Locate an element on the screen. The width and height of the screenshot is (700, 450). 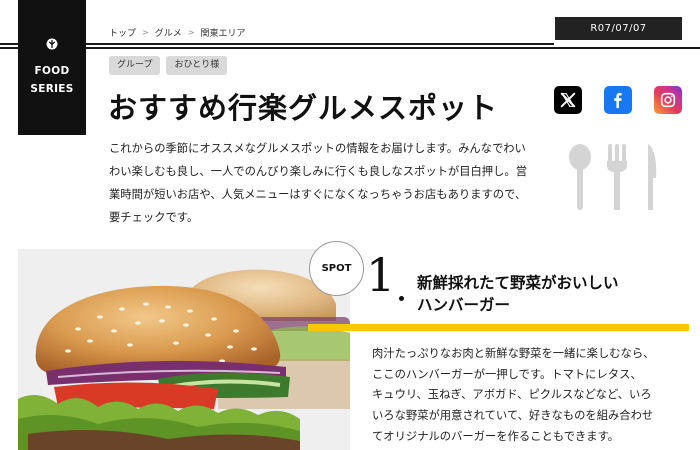
tag-list: グループ おひとり様 is located at coordinates (168, 65).